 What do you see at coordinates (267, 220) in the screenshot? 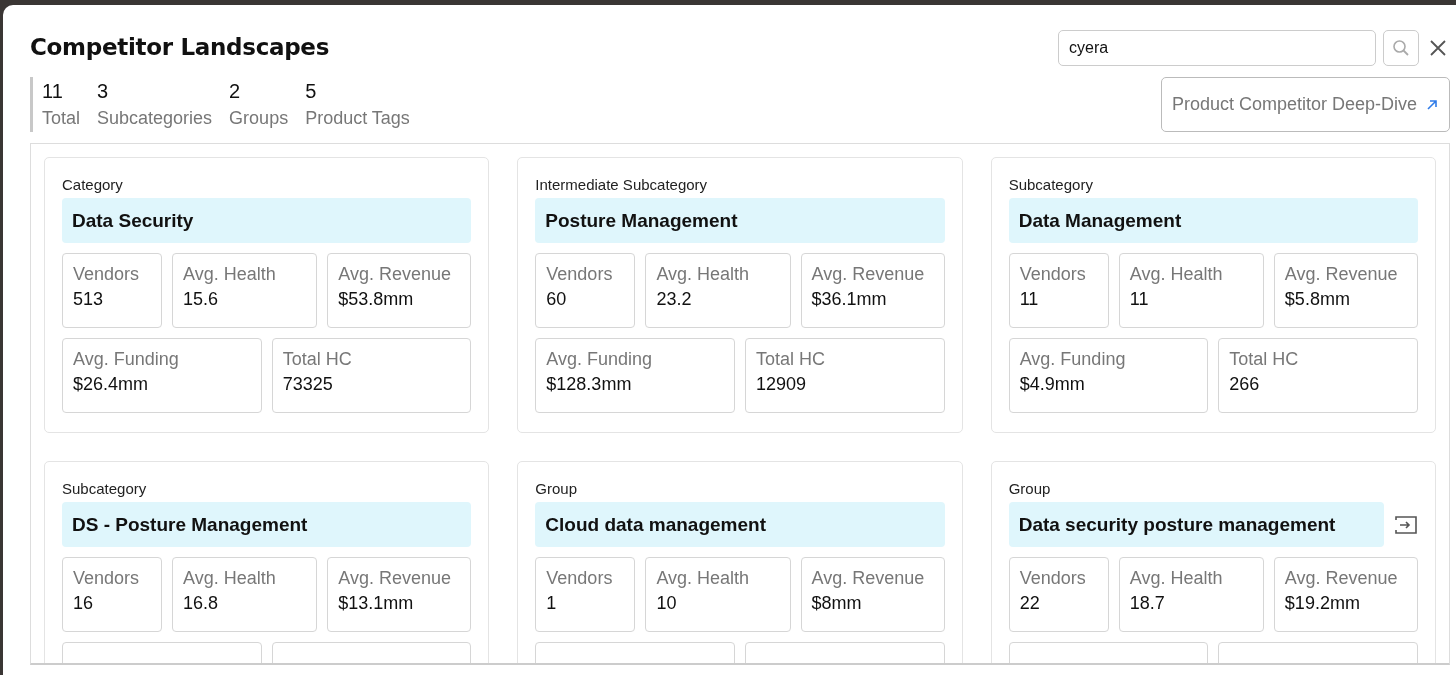
I see `card-title: Data Security` at bounding box center [267, 220].